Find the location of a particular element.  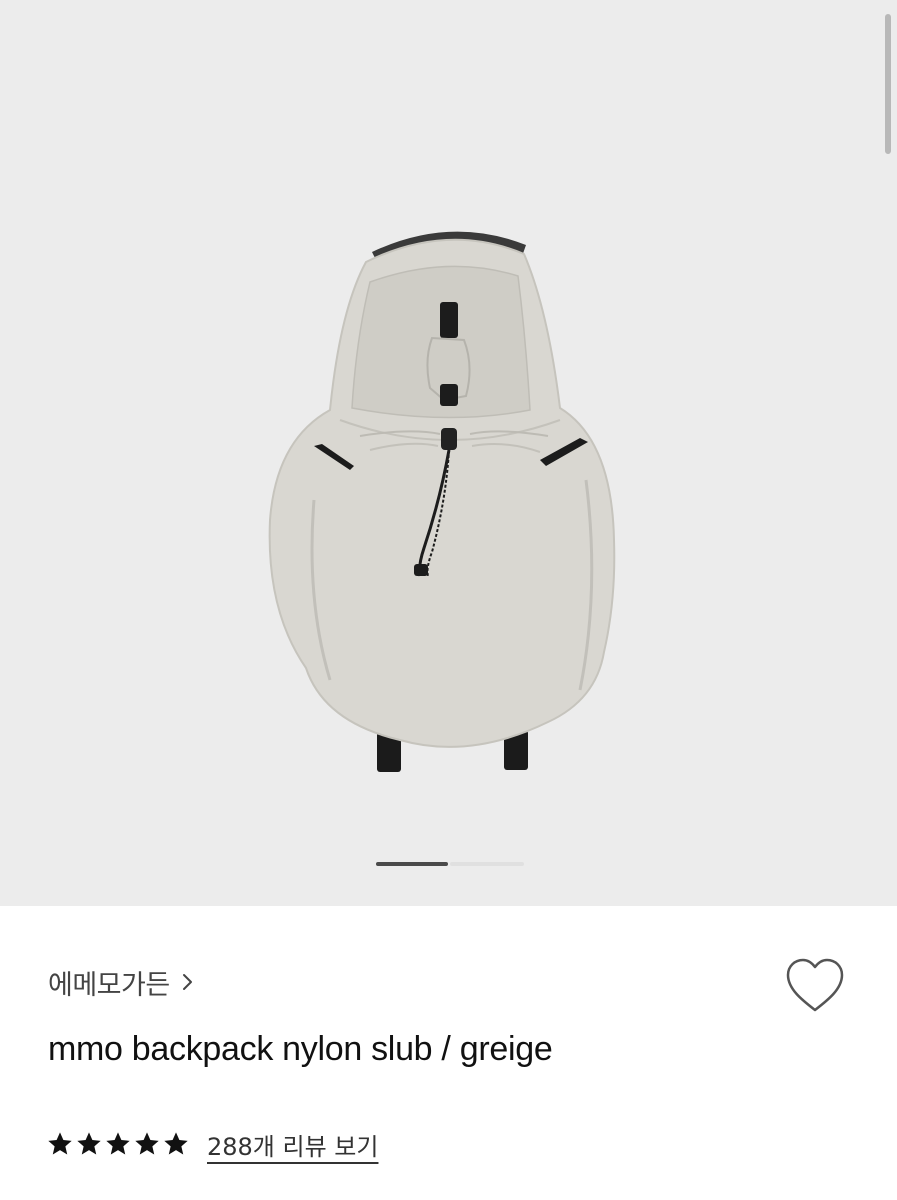

heart-outline-icon is located at coordinates (815, 985).